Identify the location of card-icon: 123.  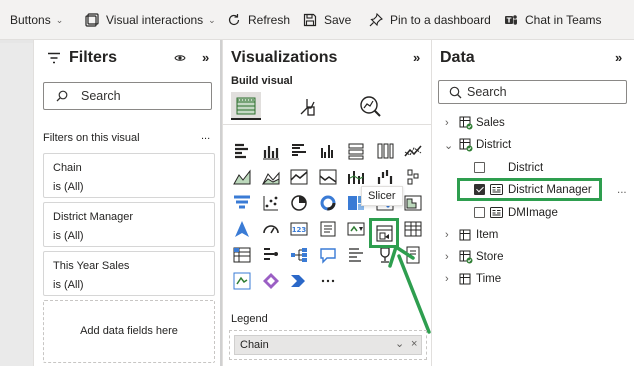
(299, 229).